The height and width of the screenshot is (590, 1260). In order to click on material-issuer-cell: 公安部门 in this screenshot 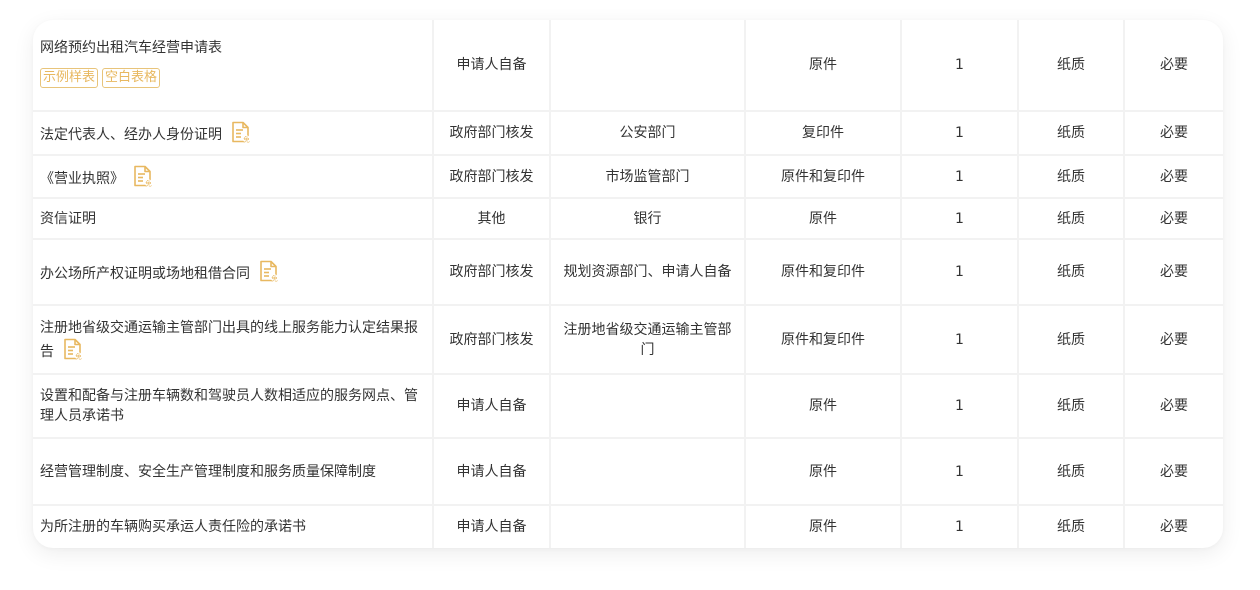, I will do `click(647, 133)`.